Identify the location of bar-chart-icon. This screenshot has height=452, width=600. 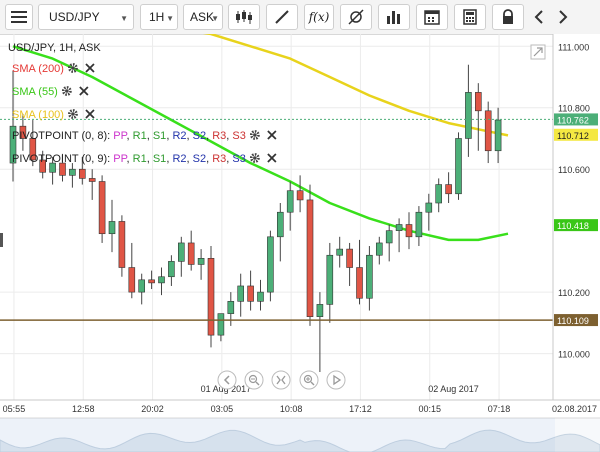
(393, 17).